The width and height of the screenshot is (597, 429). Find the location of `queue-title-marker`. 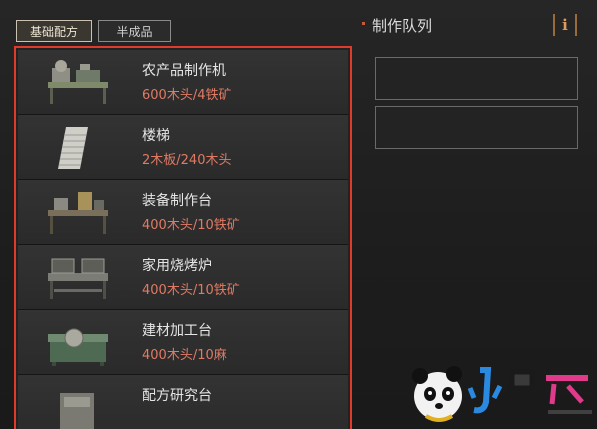

queue-title-marker is located at coordinates (363, 23).